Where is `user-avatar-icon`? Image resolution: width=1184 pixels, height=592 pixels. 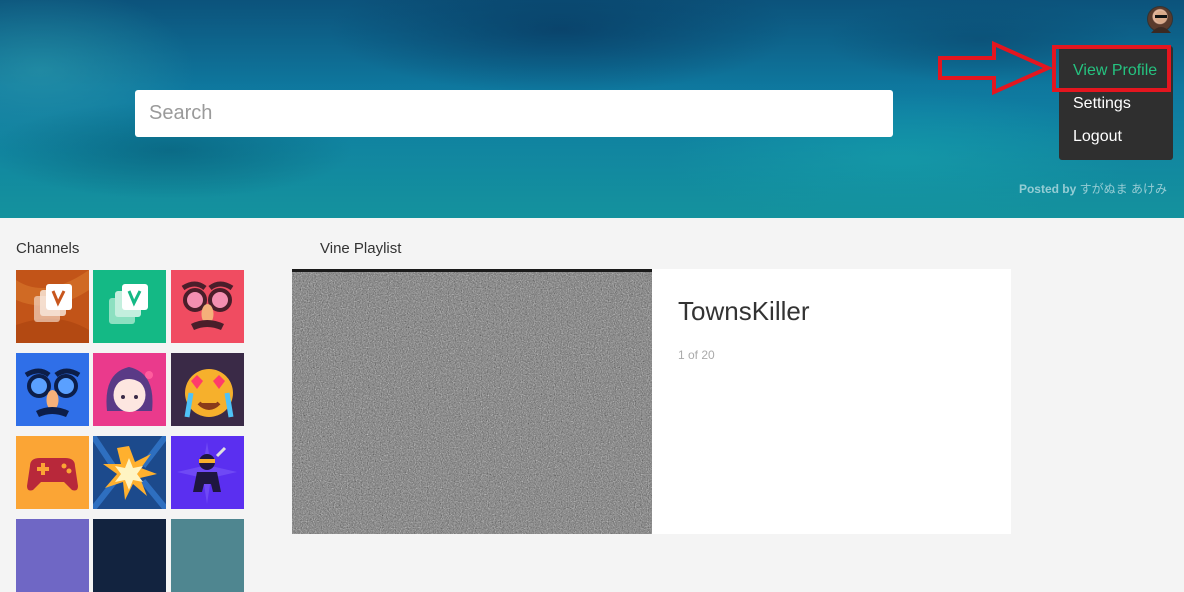 user-avatar-icon is located at coordinates (1160, 19).